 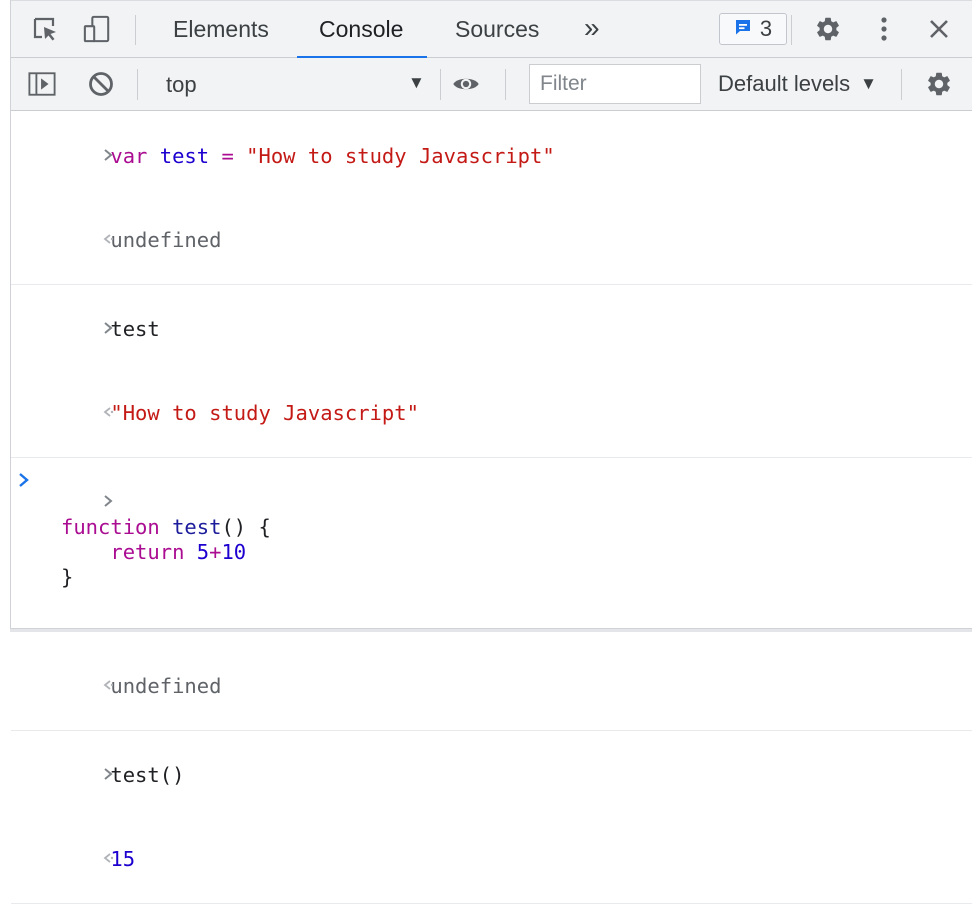 I want to click on tab-console: Console, so click(x=362, y=30).